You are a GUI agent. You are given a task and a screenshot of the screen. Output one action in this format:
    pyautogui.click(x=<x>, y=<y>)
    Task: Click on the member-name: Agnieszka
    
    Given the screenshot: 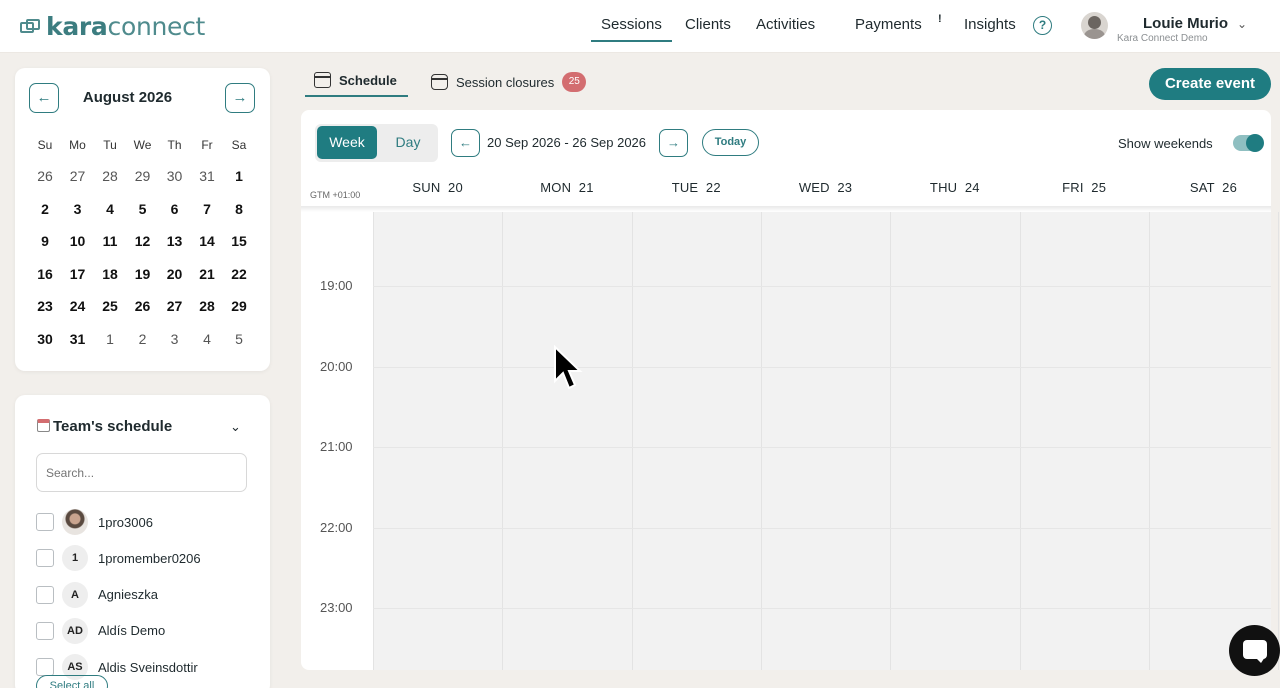 What is the action you would take?
    pyautogui.click(x=128, y=595)
    